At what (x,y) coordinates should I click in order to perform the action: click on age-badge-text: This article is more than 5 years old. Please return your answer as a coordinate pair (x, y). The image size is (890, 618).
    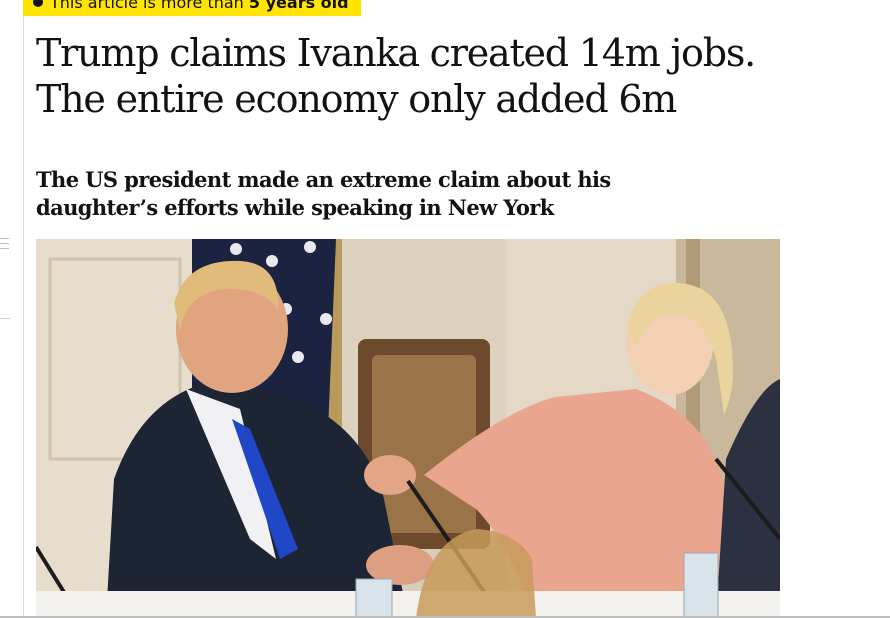
    Looking at the image, I should click on (199, 6).